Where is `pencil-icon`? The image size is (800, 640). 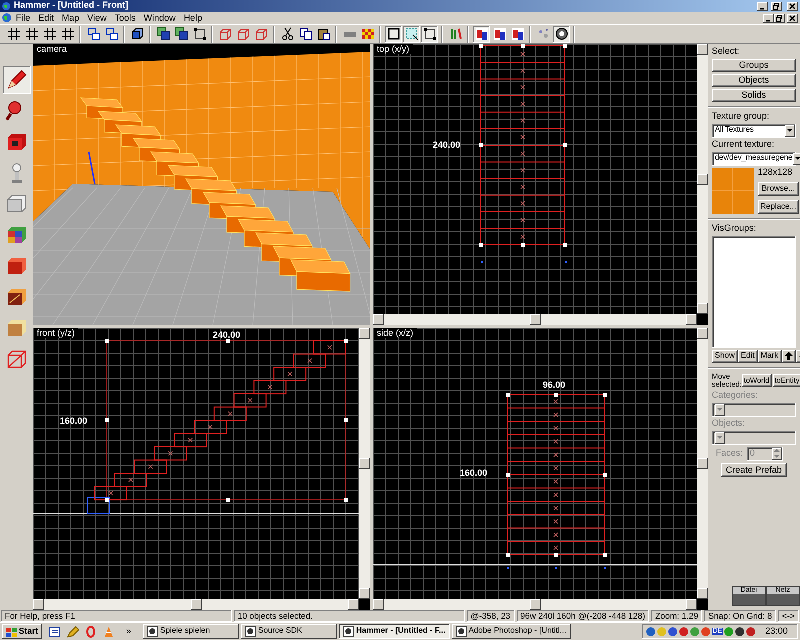 pencil-icon is located at coordinates (73, 632).